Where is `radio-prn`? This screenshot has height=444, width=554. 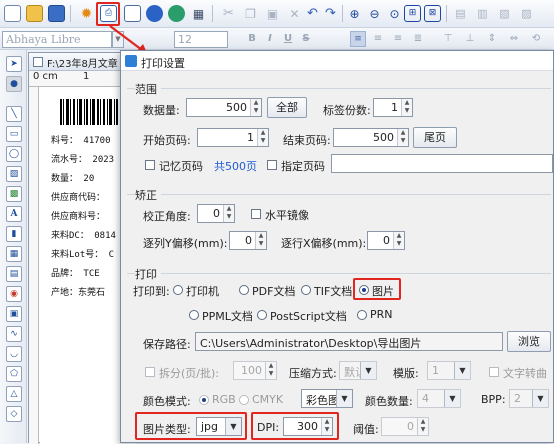 radio-prn is located at coordinates (362, 315).